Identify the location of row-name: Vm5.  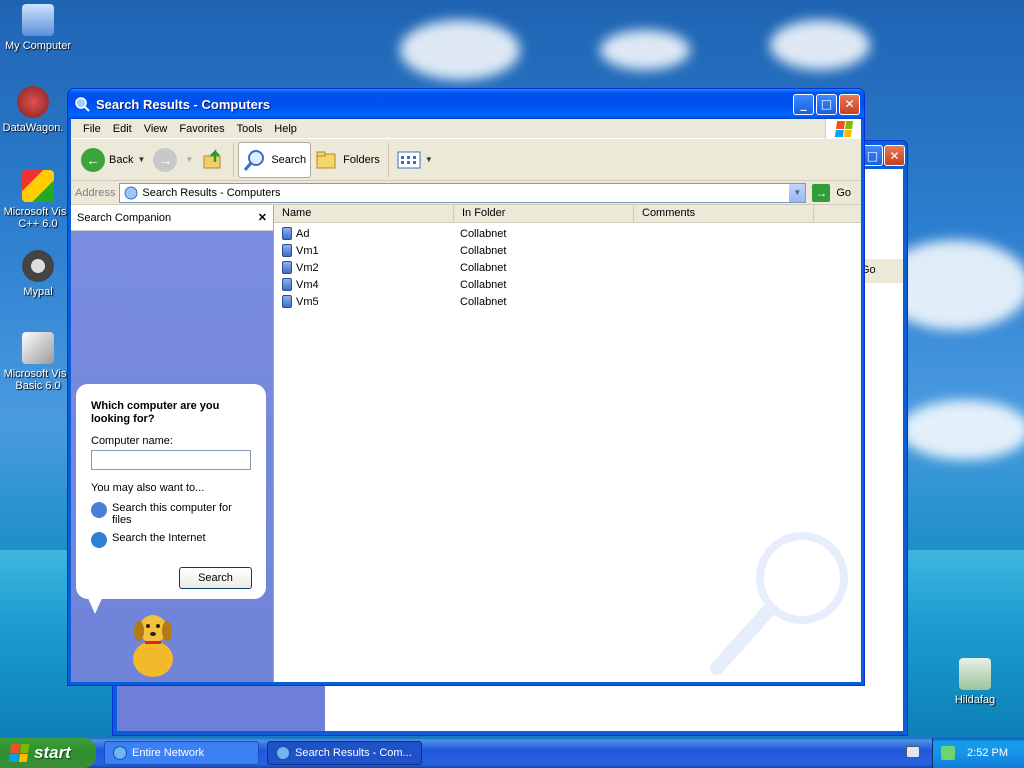
(307, 301).